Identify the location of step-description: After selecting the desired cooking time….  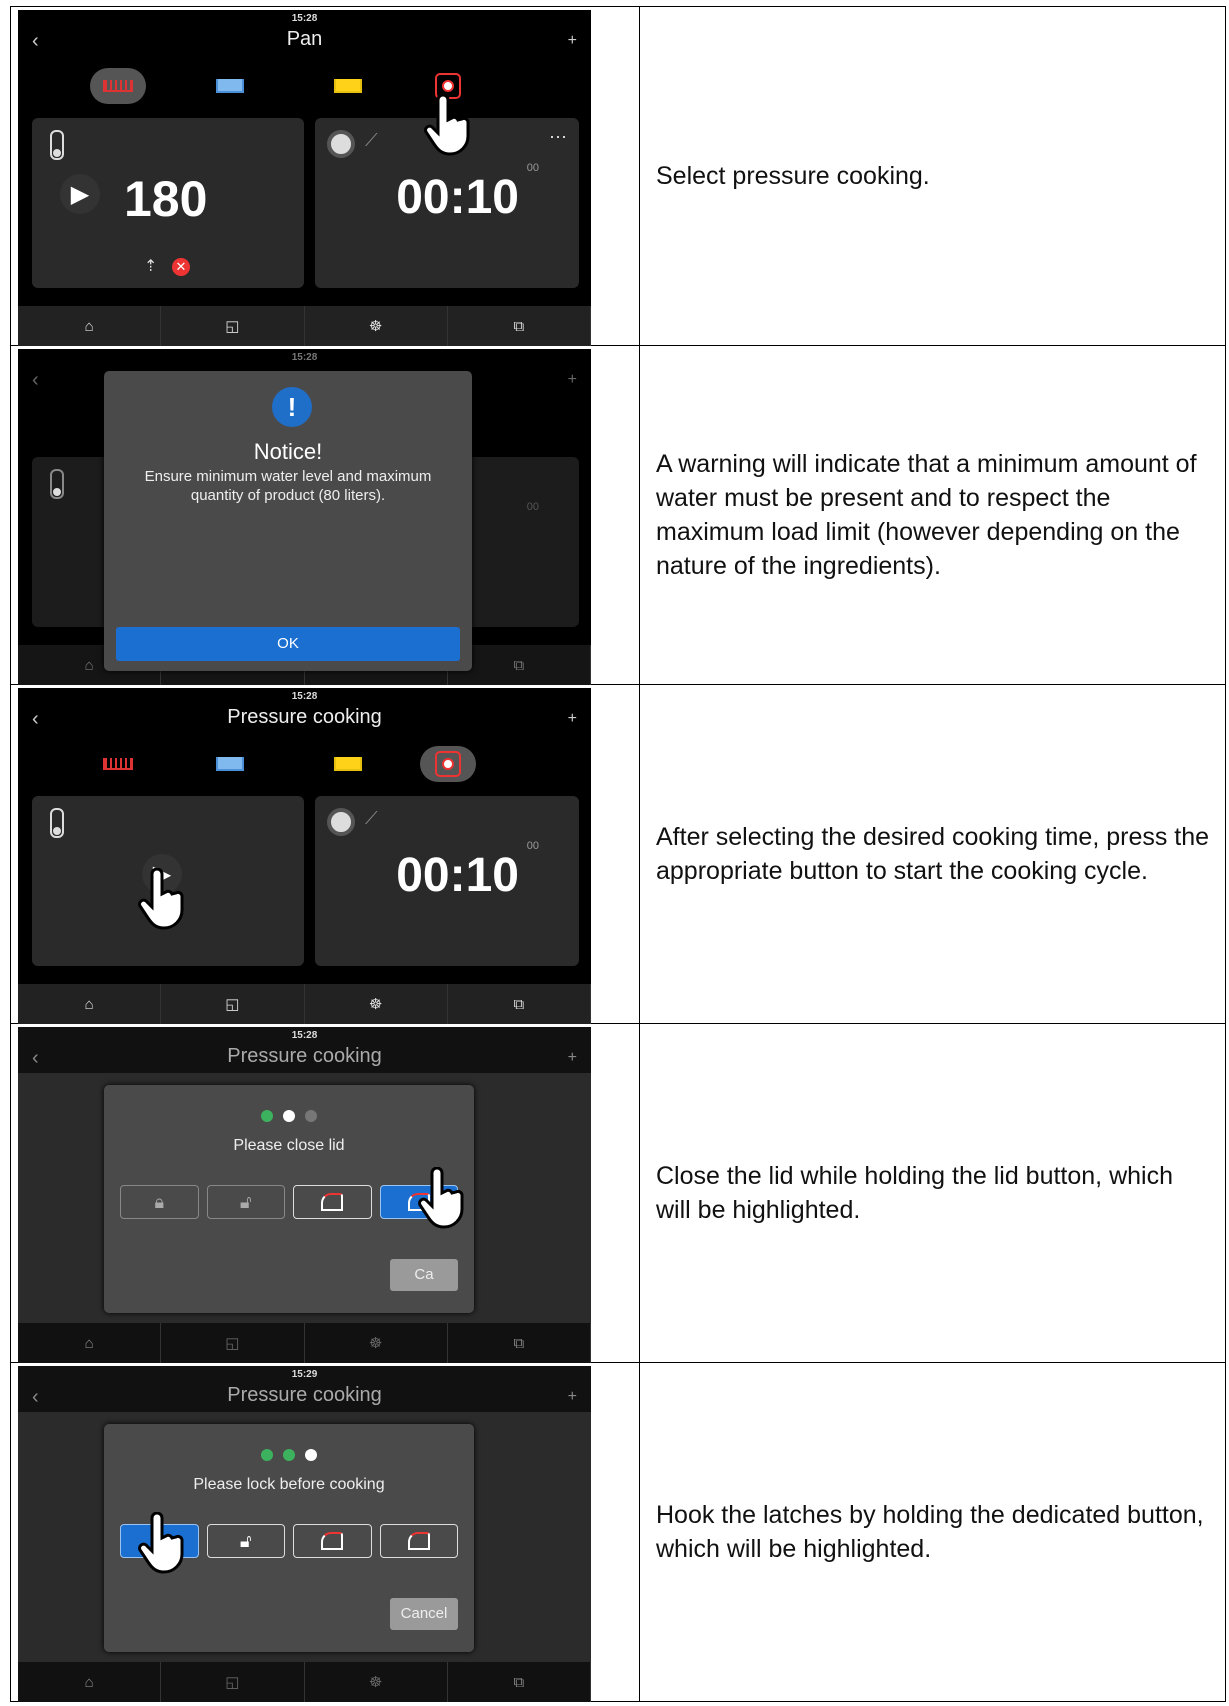
(932, 854).